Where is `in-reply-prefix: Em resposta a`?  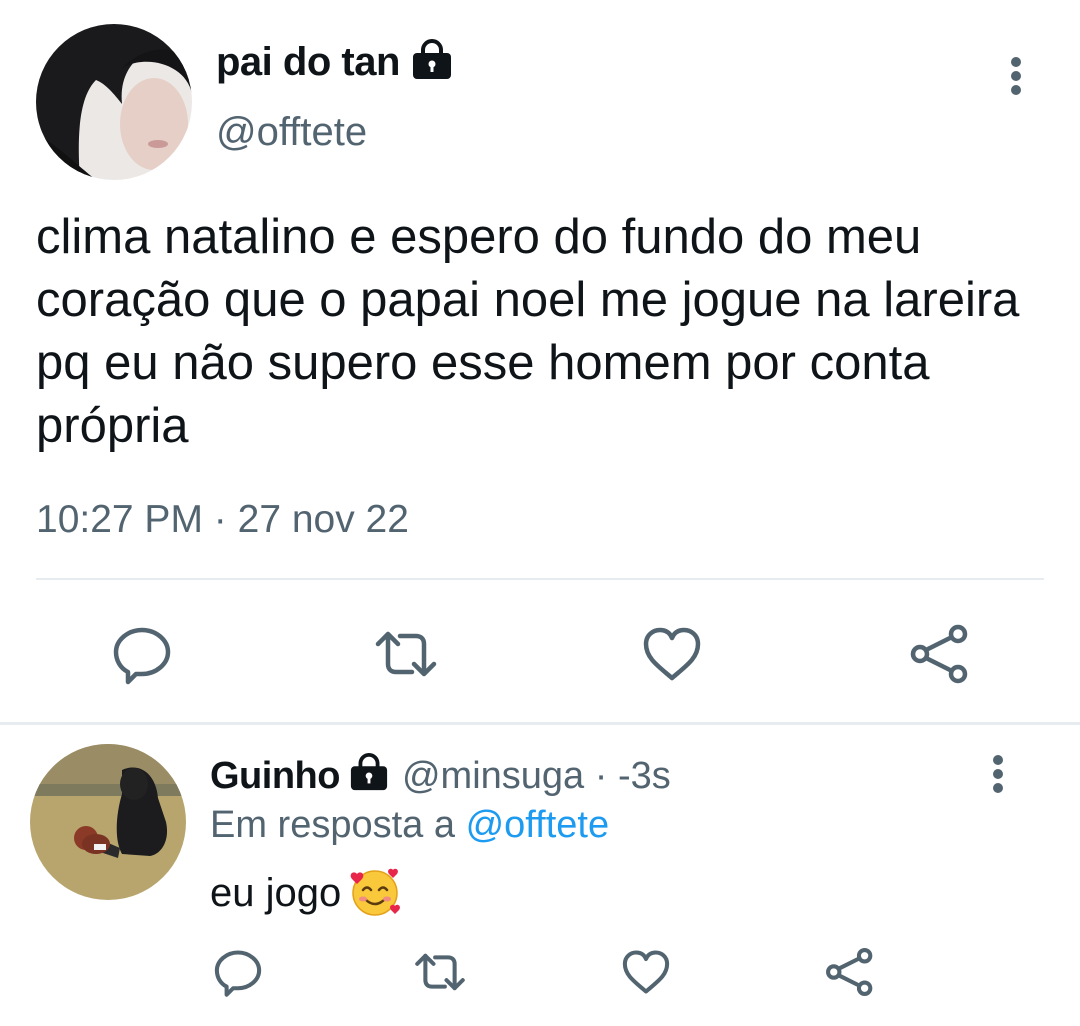 in-reply-prefix: Em resposta a is located at coordinates (332, 825).